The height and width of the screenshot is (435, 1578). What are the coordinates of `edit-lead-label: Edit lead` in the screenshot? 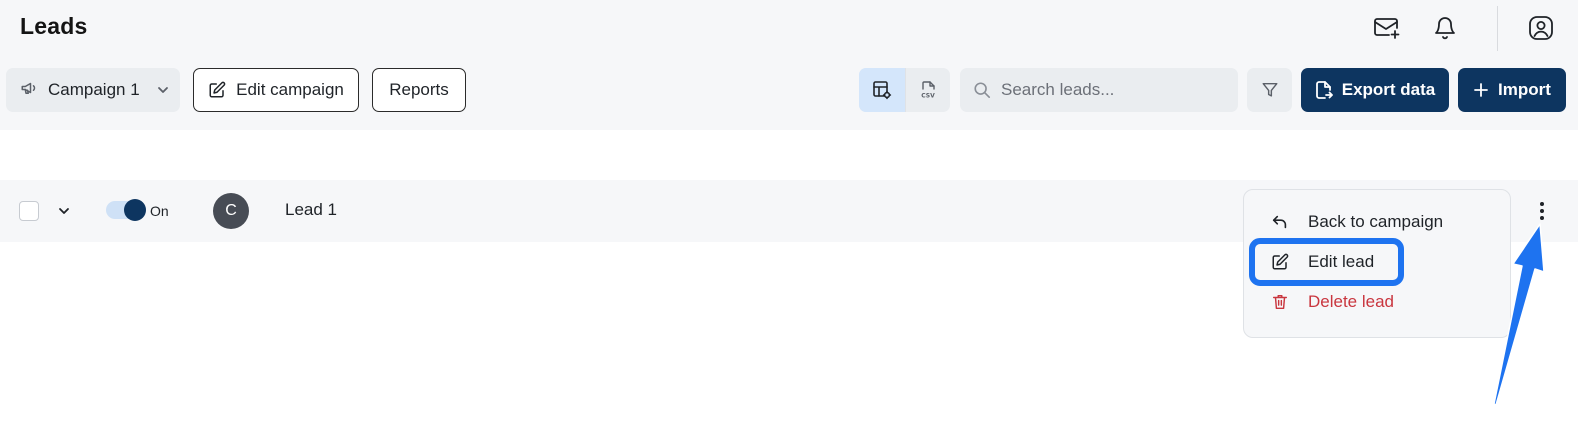 It's located at (1341, 261).